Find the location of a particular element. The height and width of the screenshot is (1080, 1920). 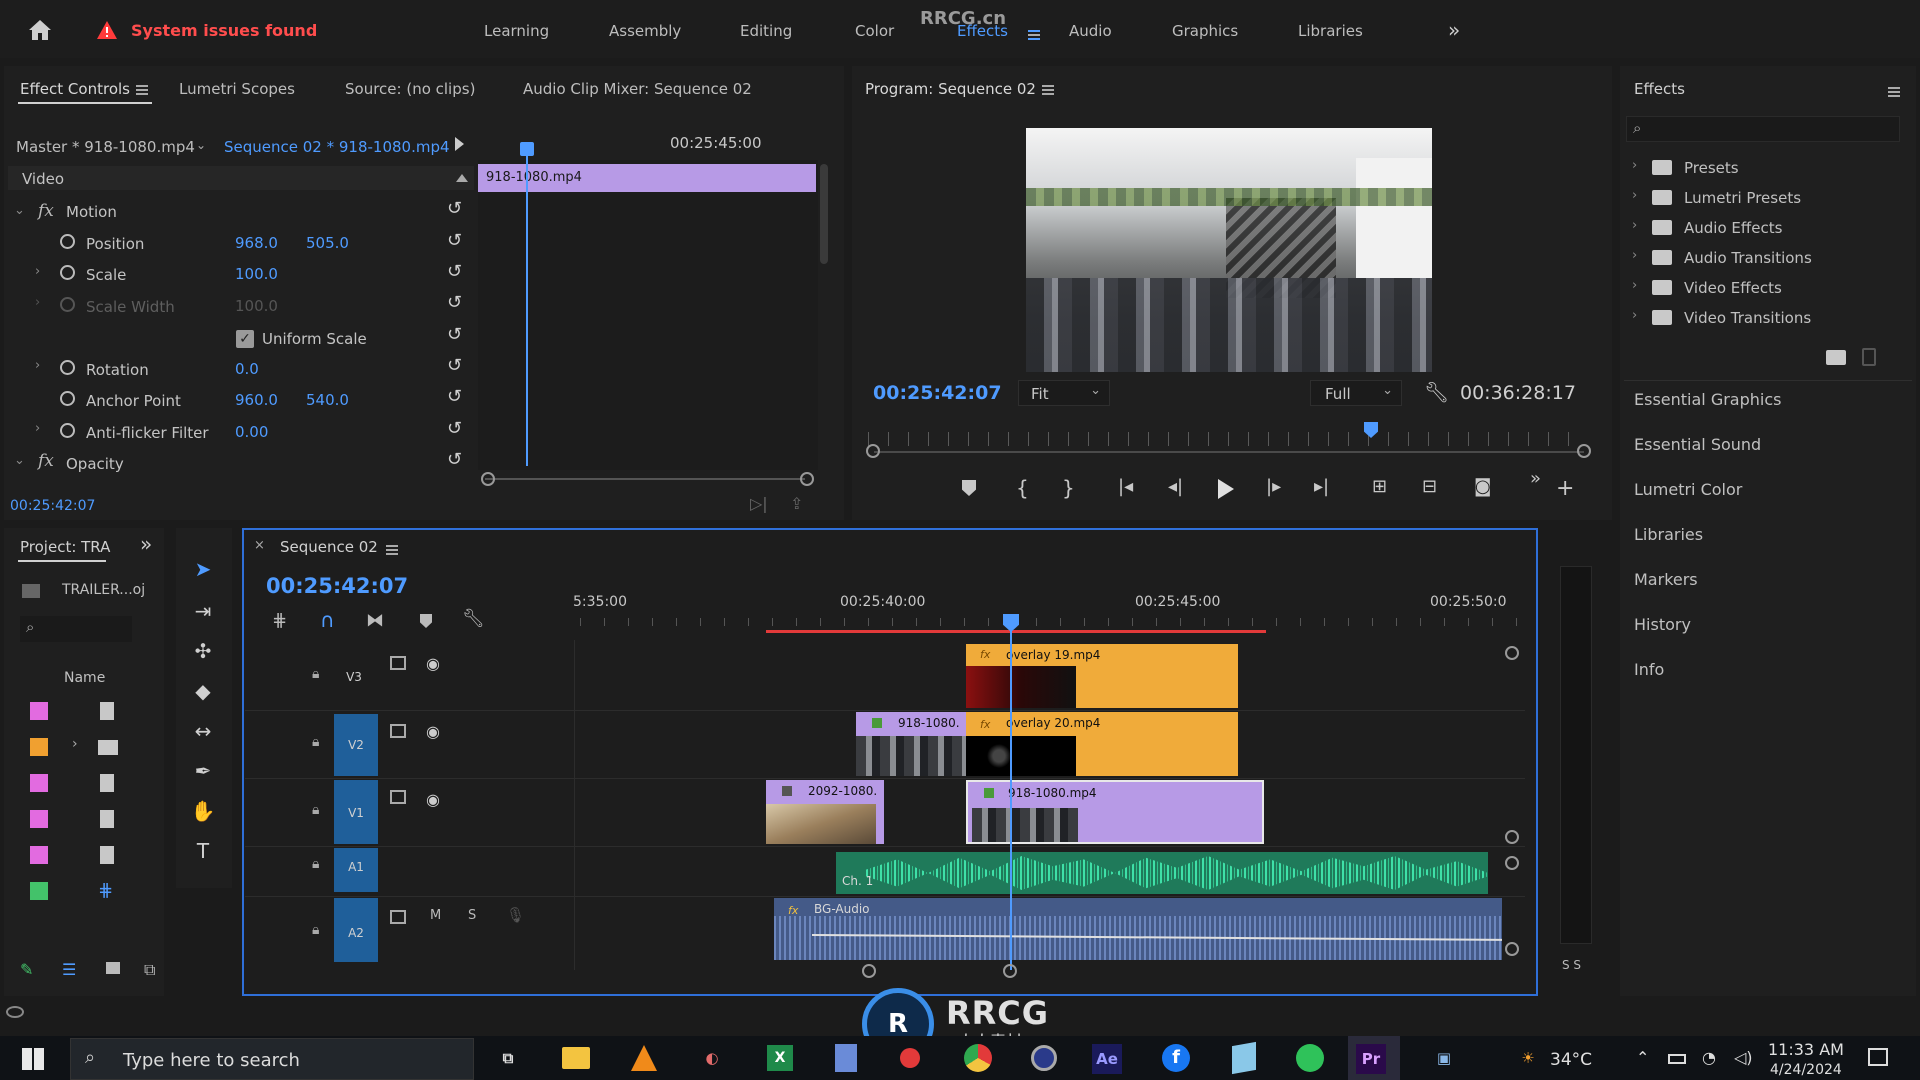

add-button-icon: + is located at coordinates (1565, 488).